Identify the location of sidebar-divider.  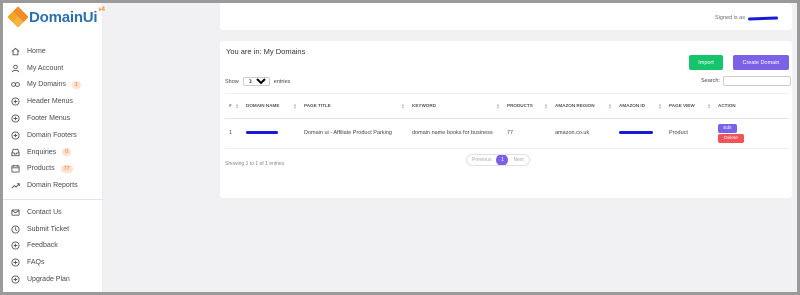
(53, 199).